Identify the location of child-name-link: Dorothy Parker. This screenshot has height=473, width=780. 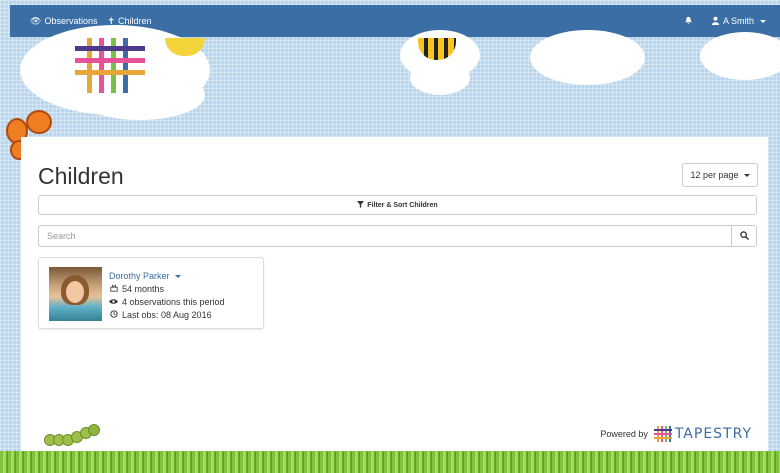
(167, 276).